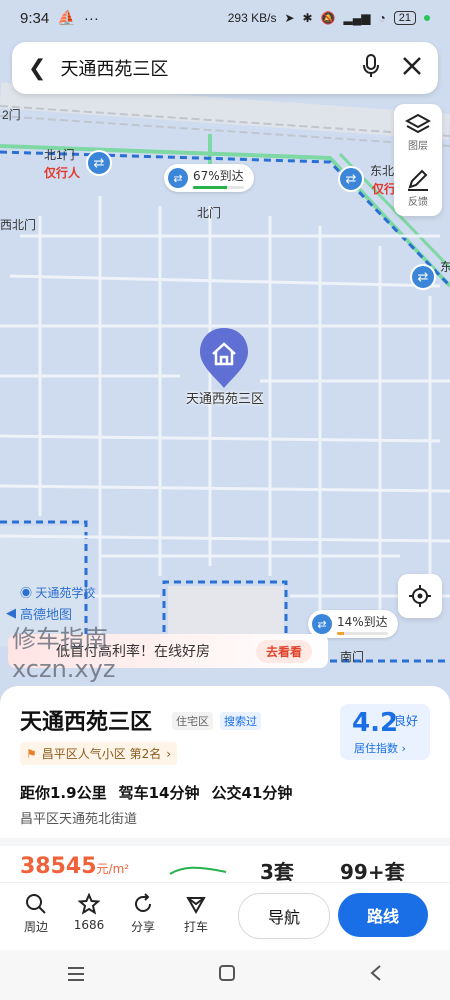 This screenshot has width=450, height=1000. I want to click on net-speed: 293 KB/s, so click(252, 18).